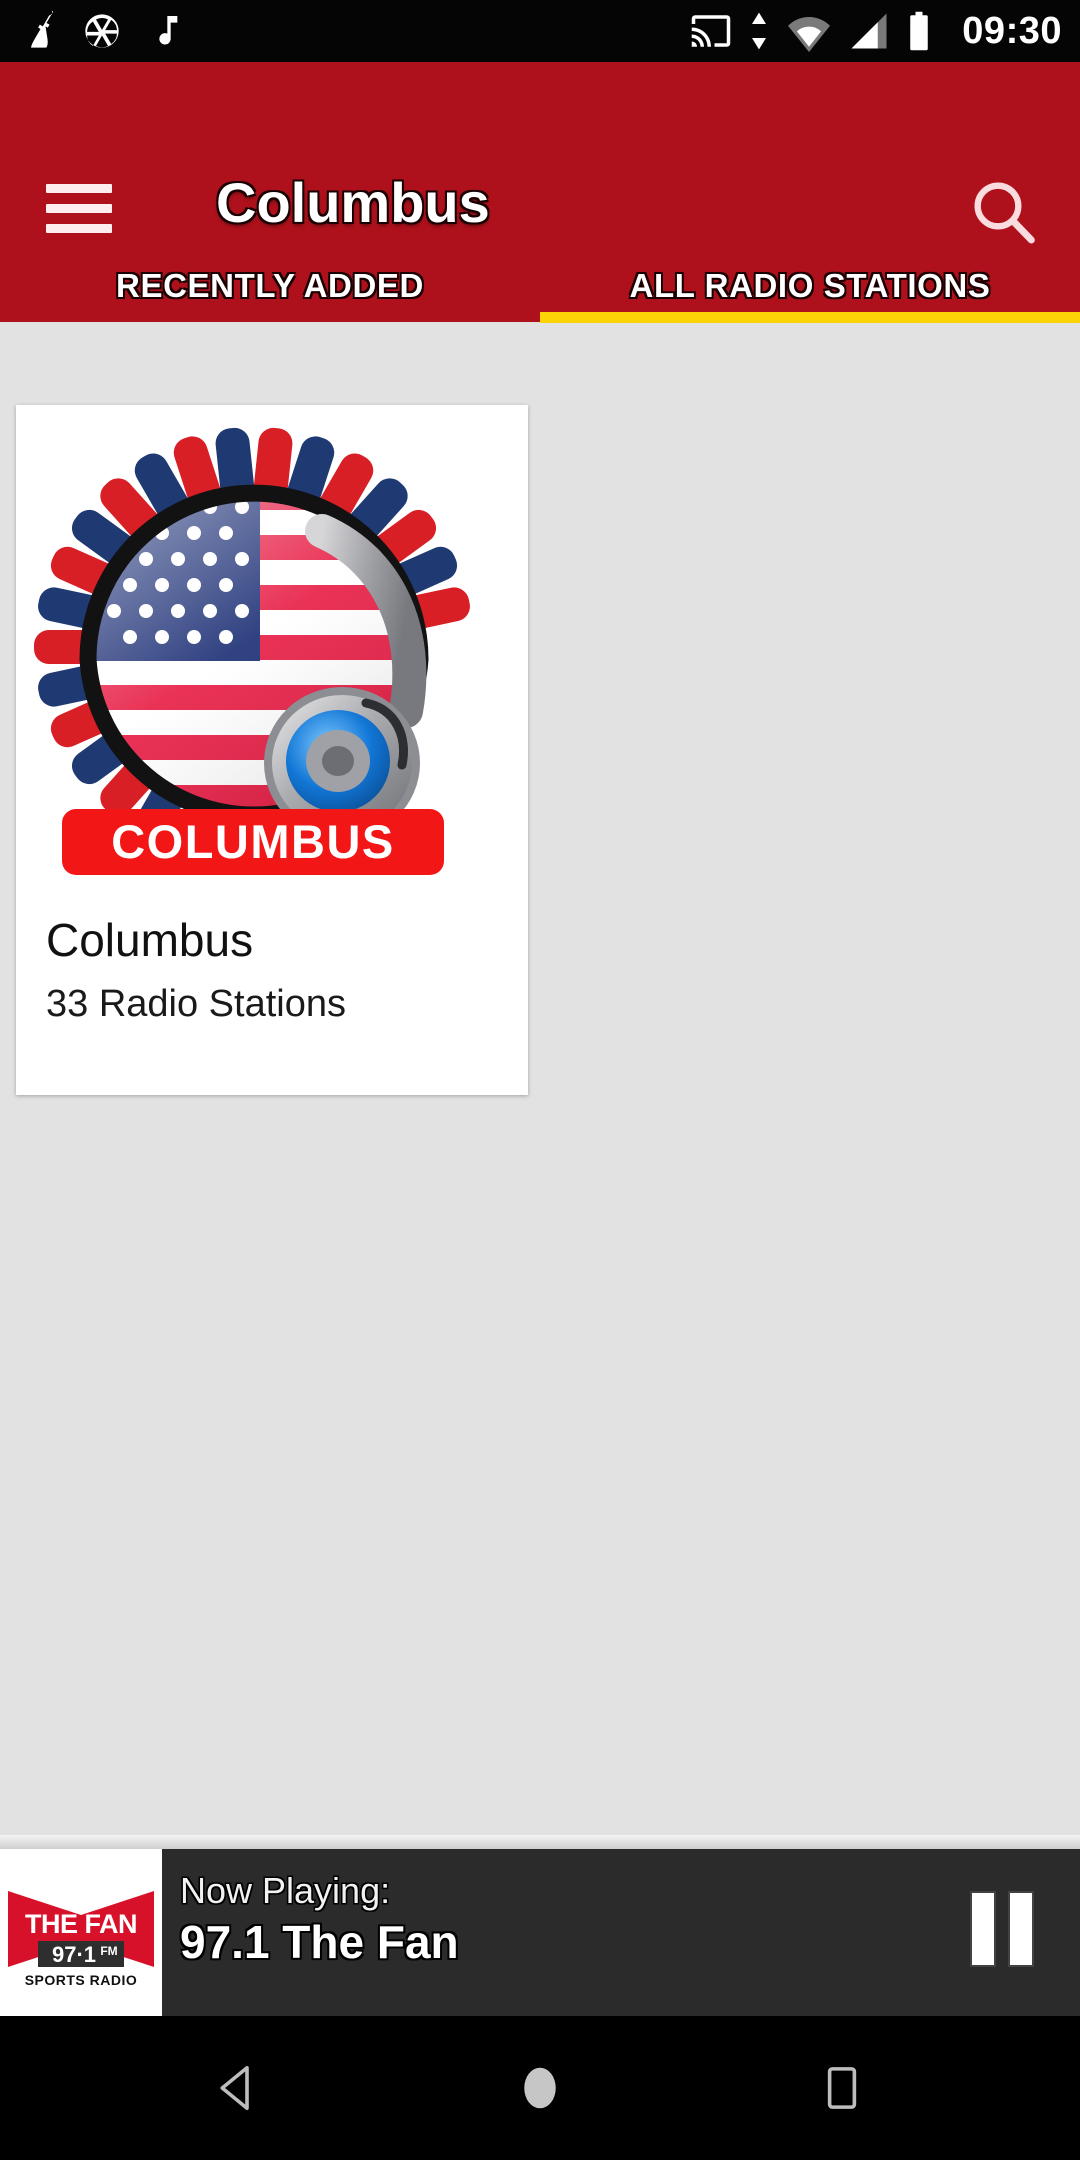 Image resolution: width=1080 pixels, height=2160 pixels. What do you see at coordinates (711, 31) in the screenshot?
I see `cast-icon` at bounding box center [711, 31].